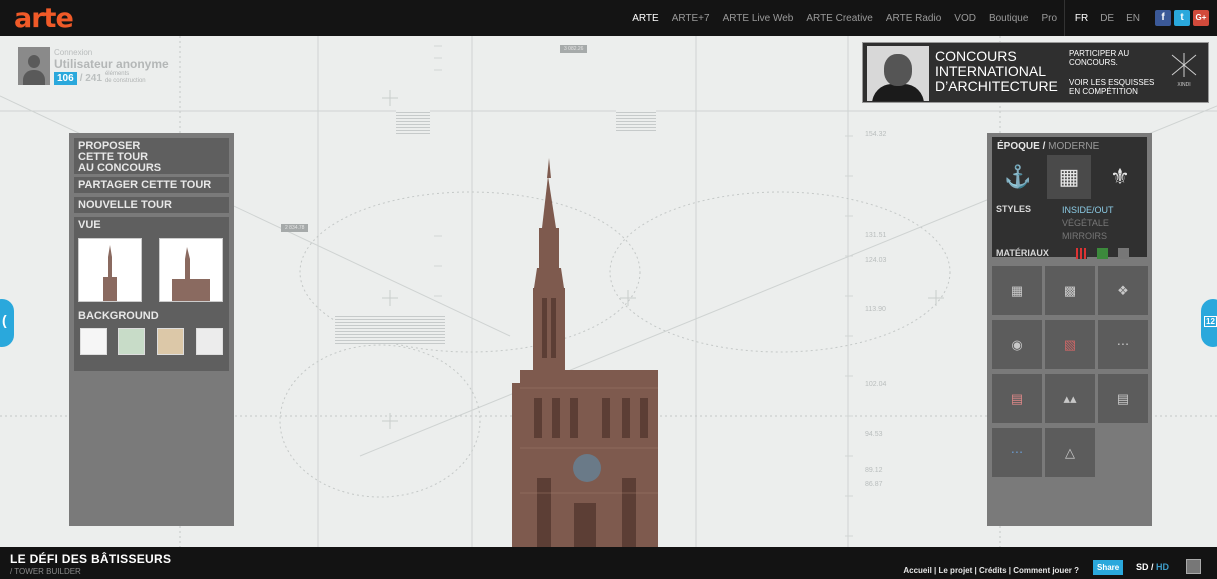 Image resolution: width=1217 pixels, height=579 pixels. I want to click on score: 106 / 241 éléments de construction, so click(100, 78).